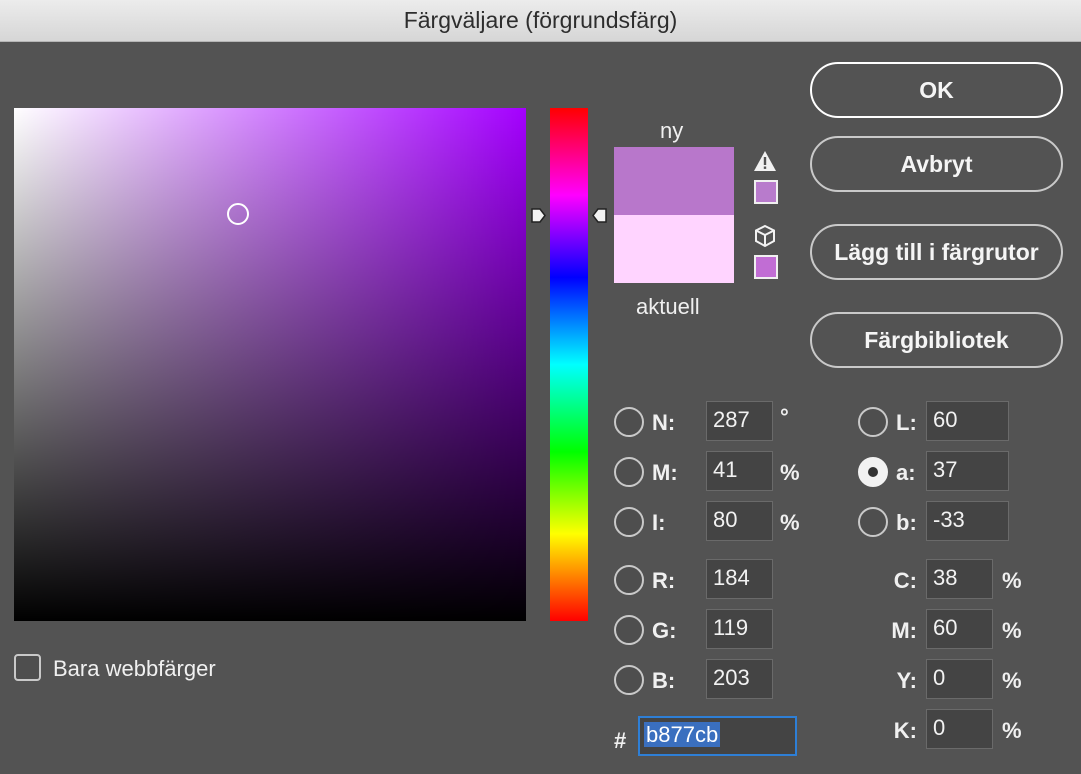 The width and height of the screenshot is (1081, 774). I want to click on a-channel-input: 37, so click(967, 471).